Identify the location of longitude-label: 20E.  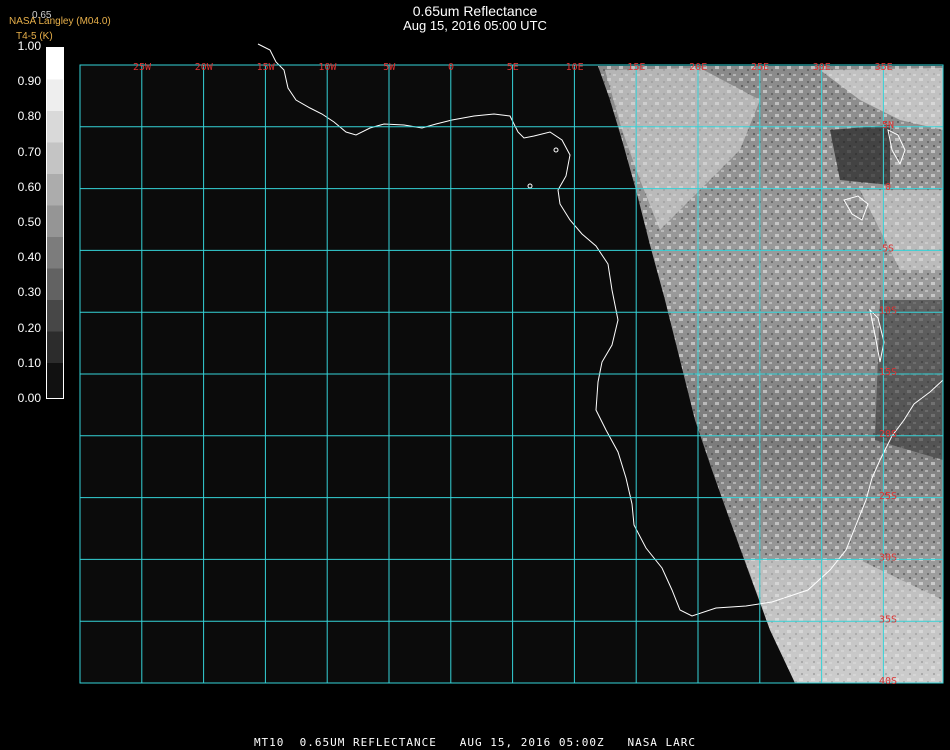
(698, 67).